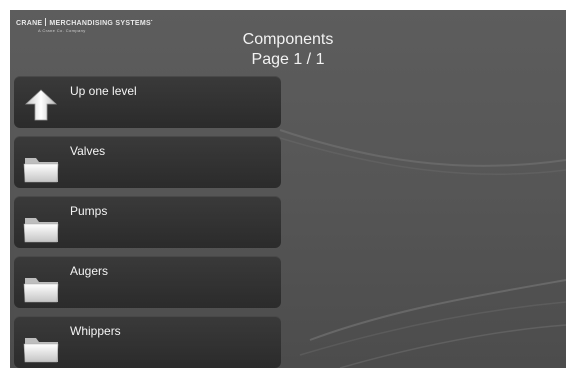  Describe the element at coordinates (288, 39) in the screenshot. I see `page-title: Components` at that location.